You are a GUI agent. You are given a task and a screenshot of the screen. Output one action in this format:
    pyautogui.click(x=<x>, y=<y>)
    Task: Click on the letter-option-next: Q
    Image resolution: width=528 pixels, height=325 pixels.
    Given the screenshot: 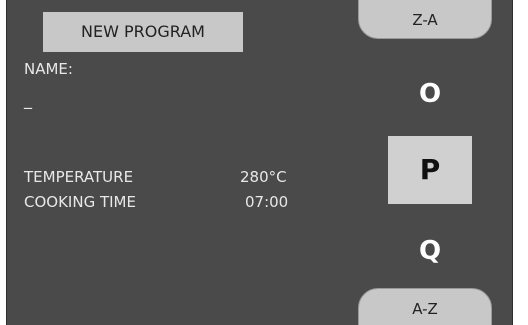 What is the action you would take?
    pyautogui.click(x=430, y=251)
    